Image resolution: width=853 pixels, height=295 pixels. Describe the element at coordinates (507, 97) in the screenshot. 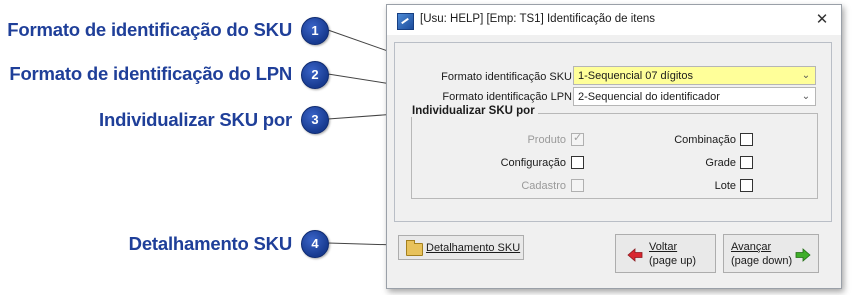

I see `lpn-format-label: Formato identificação LPN` at that location.